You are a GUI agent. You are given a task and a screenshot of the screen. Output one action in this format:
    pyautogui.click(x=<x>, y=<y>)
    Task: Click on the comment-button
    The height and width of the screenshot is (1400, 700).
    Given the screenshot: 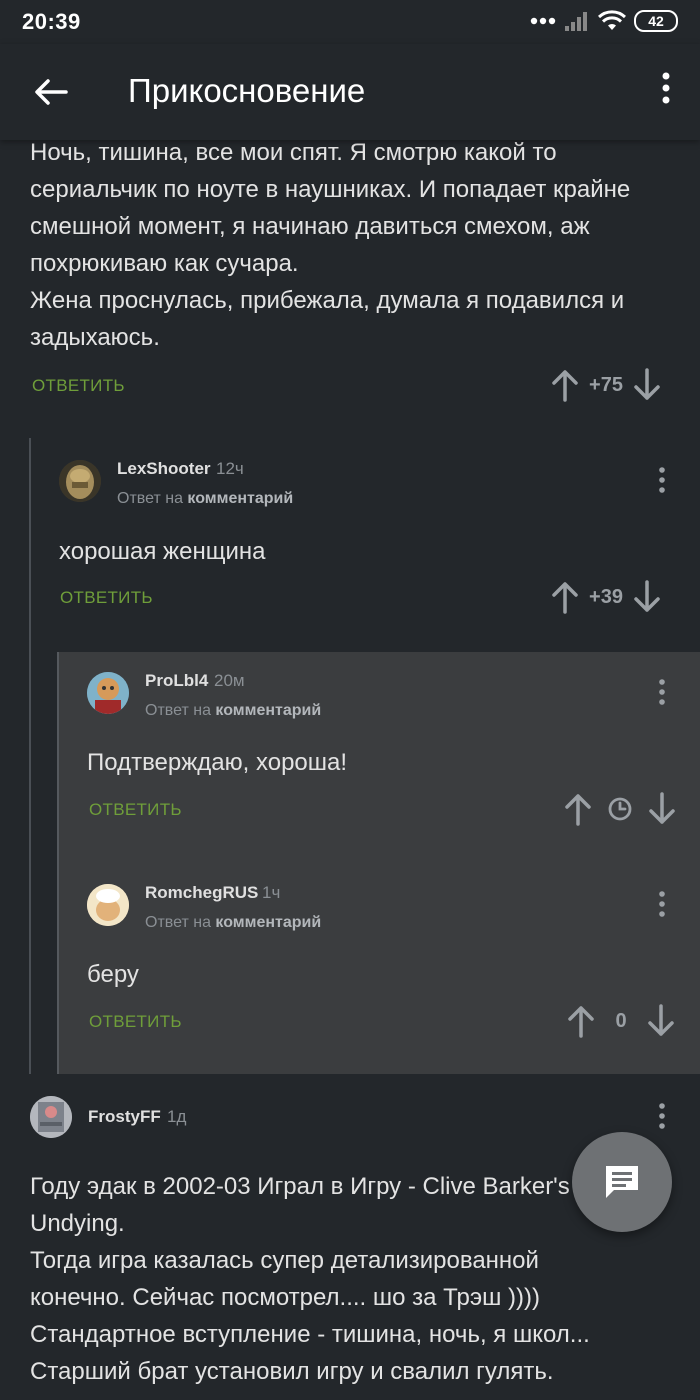 What is the action you would take?
    pyautogui.click(x=622, y=1182)
    